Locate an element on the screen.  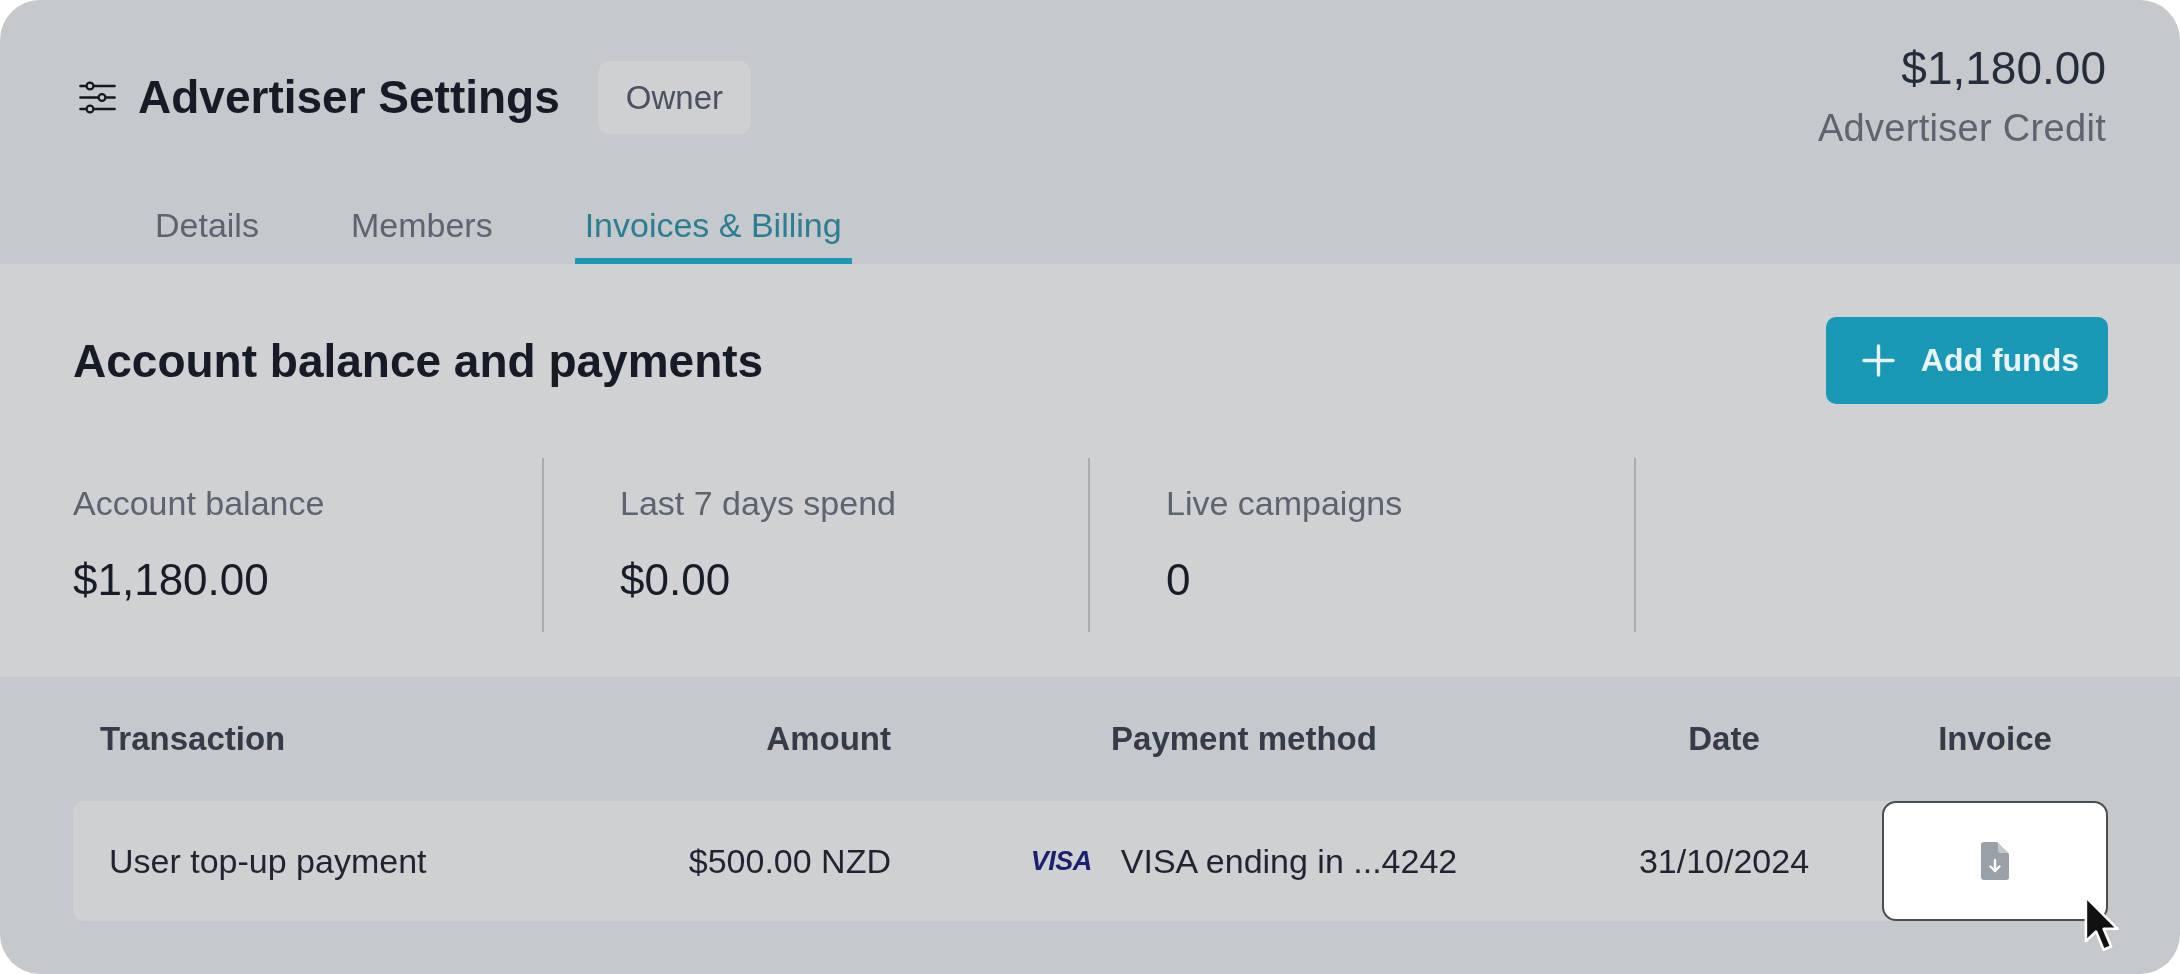
stat-value: $1,180.00 is located at coordinates (171, 580).